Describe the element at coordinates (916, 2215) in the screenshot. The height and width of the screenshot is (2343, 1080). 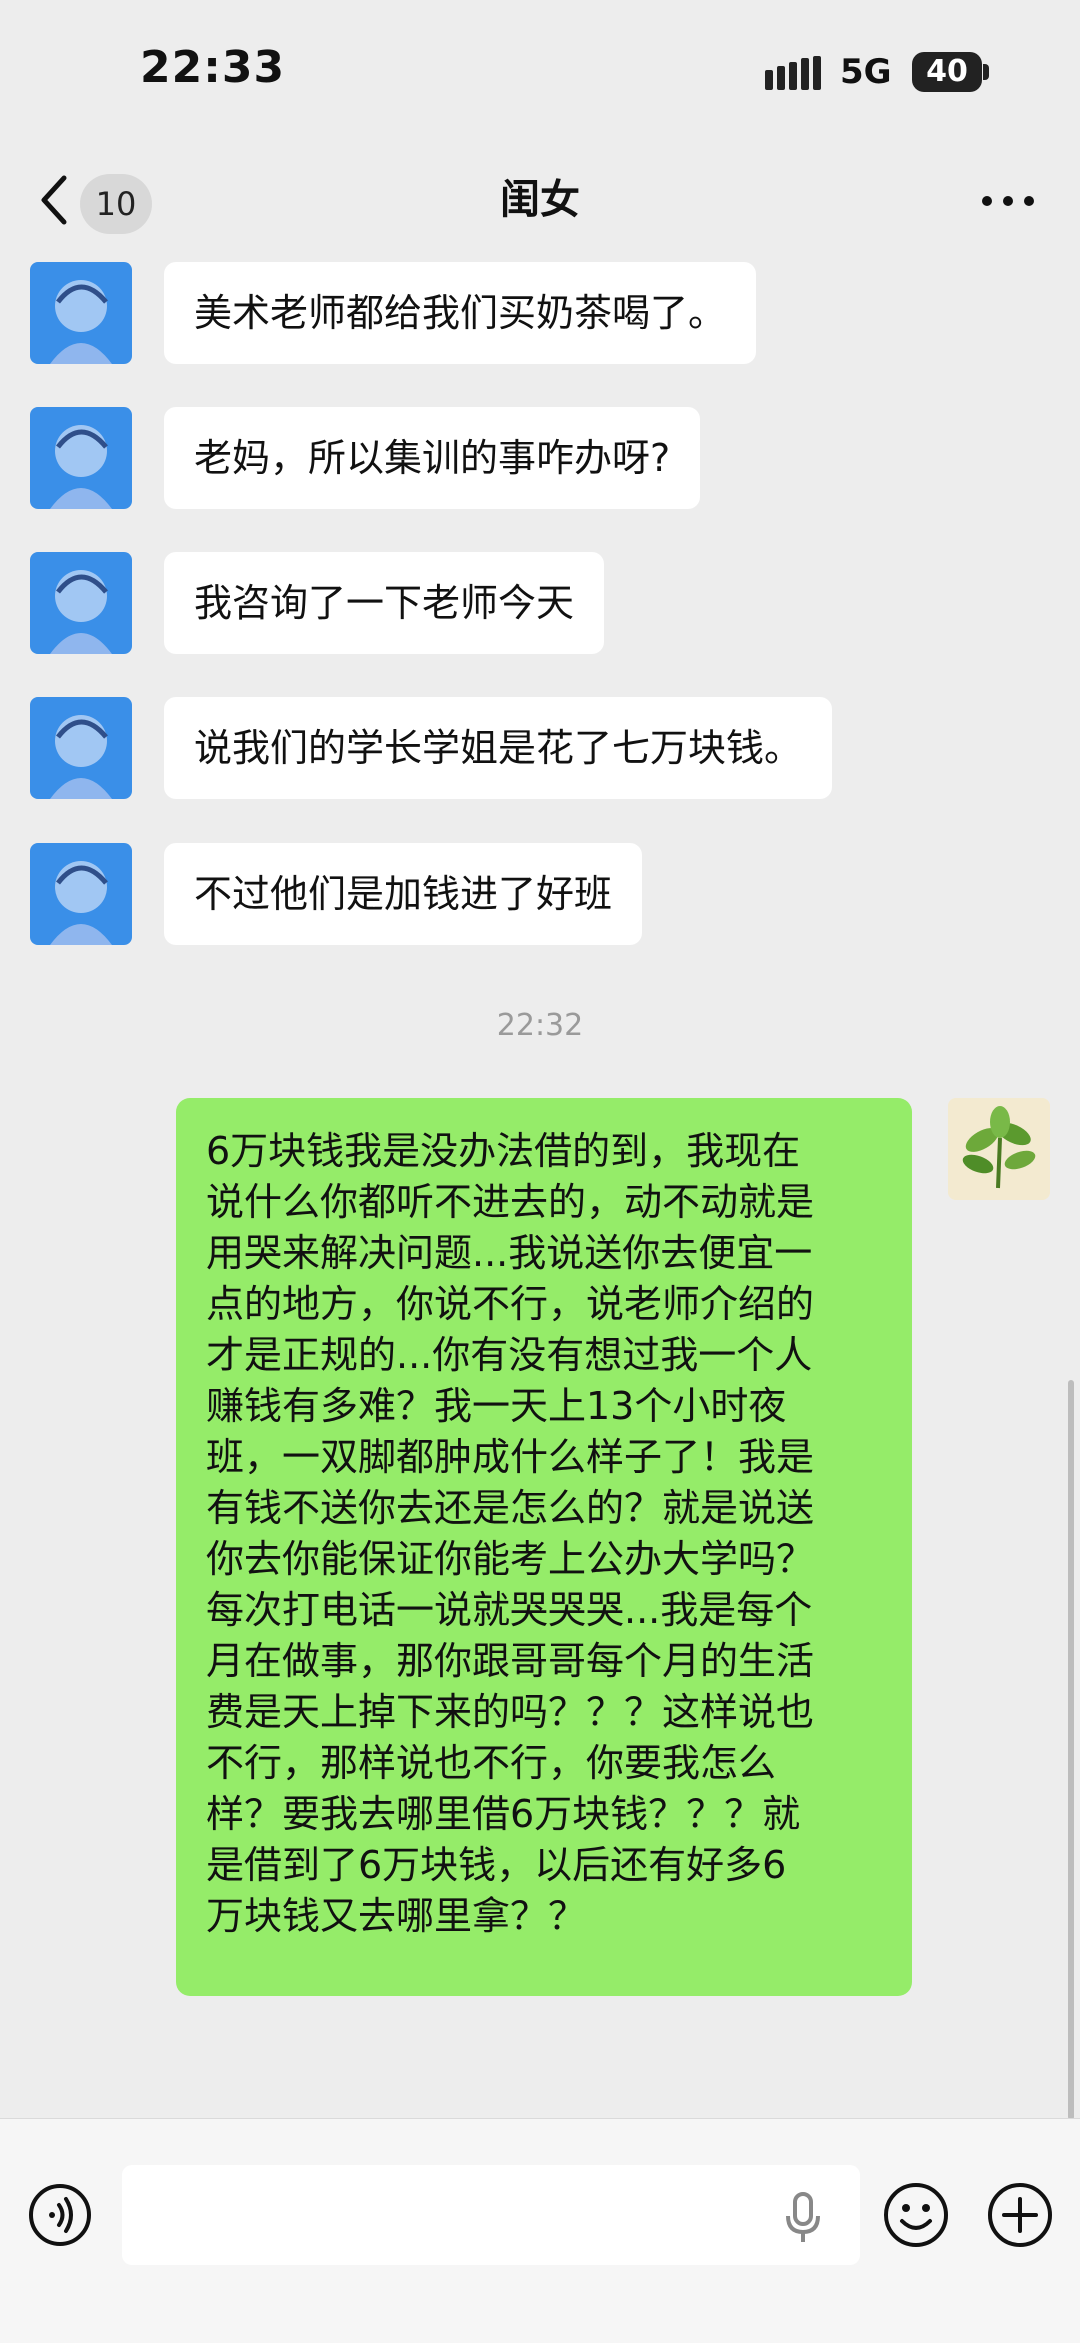
I see `emoji-icon` at that location.